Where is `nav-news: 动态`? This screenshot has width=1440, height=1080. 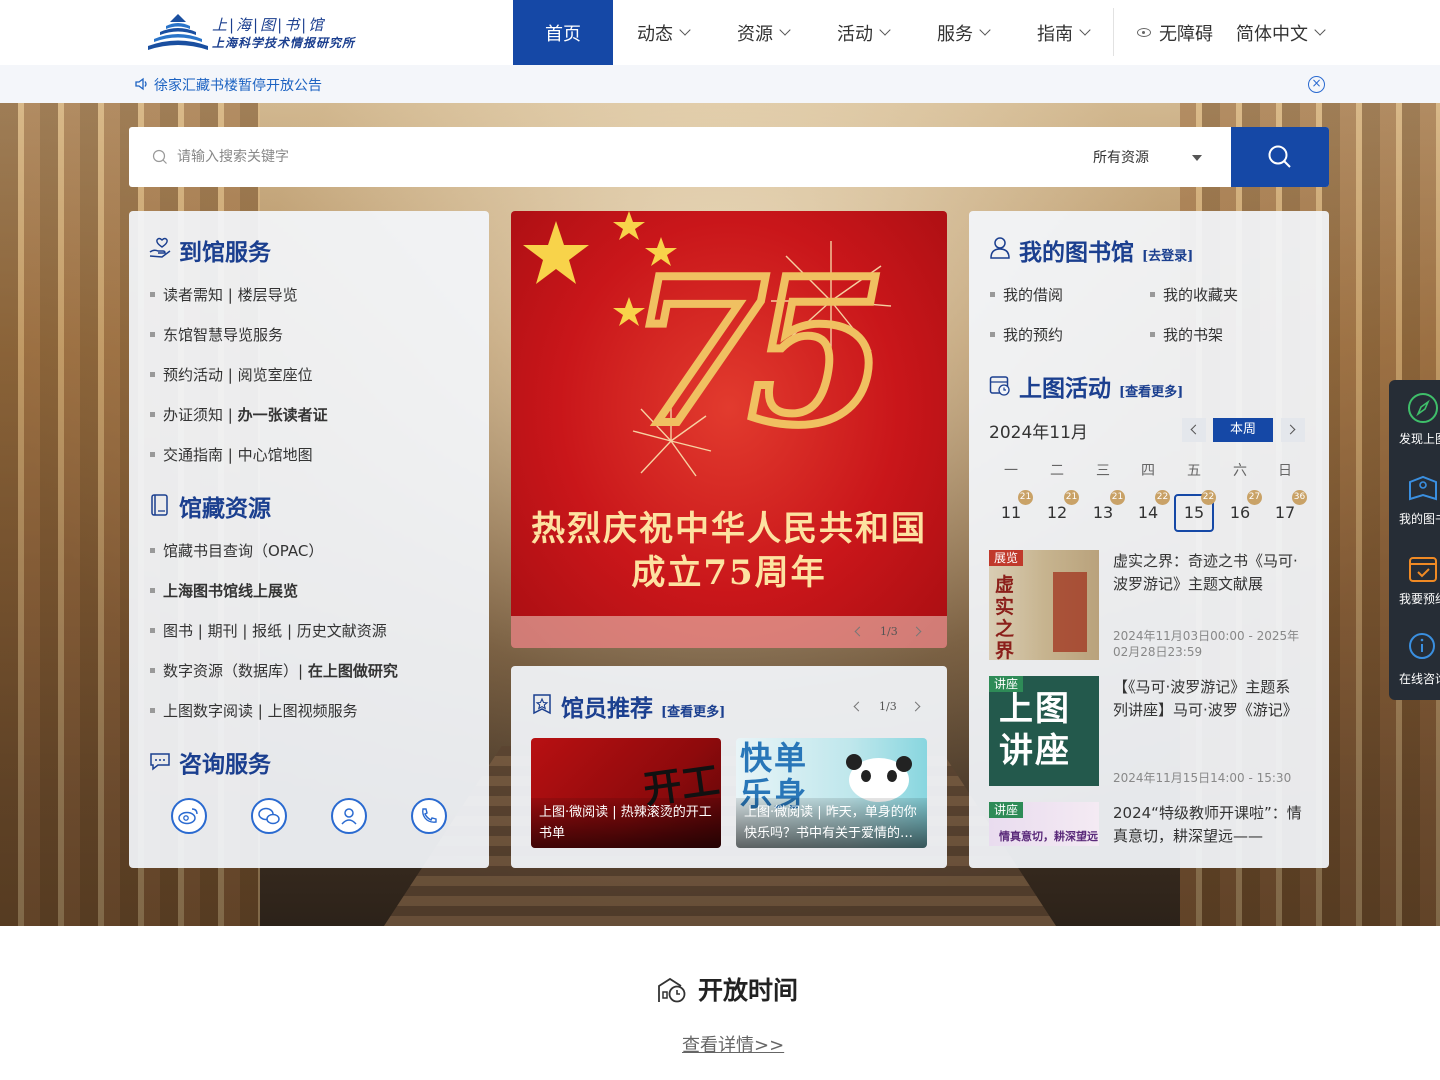 nav-news: 动态 is located at coordinates (663, 32).